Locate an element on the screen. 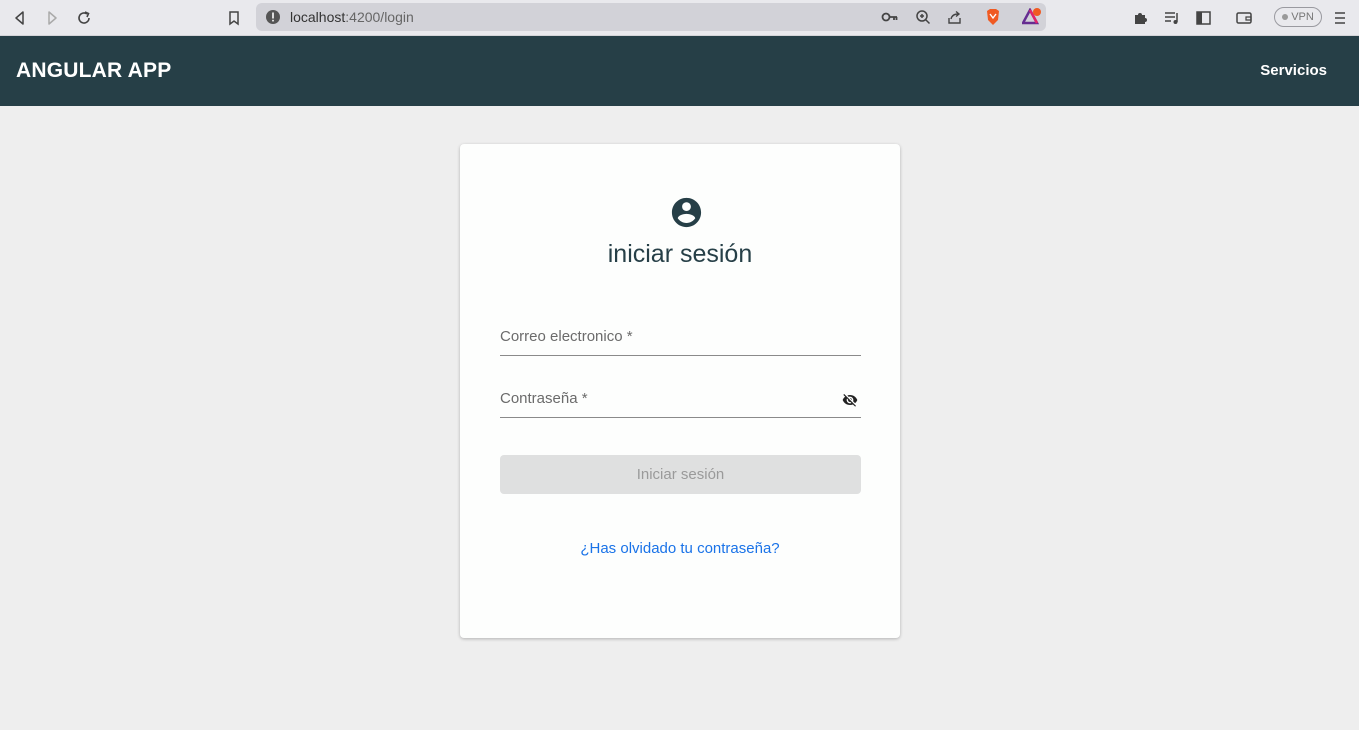  zoom-icon is located at coordinates (923, 17).